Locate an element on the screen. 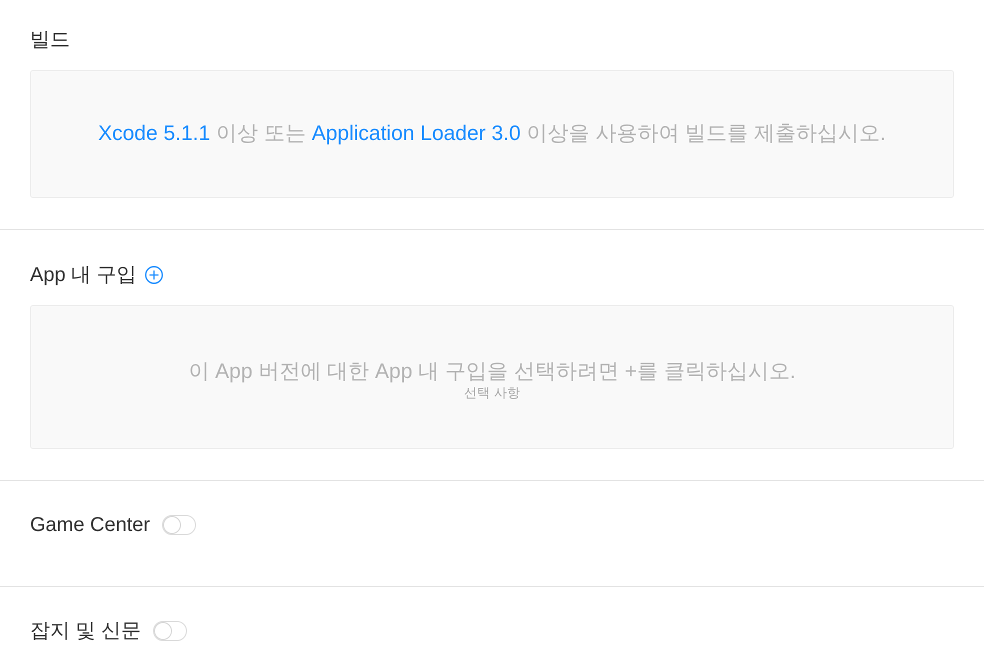  section-title: App 내 구입 is located at coordinates (83, 275).